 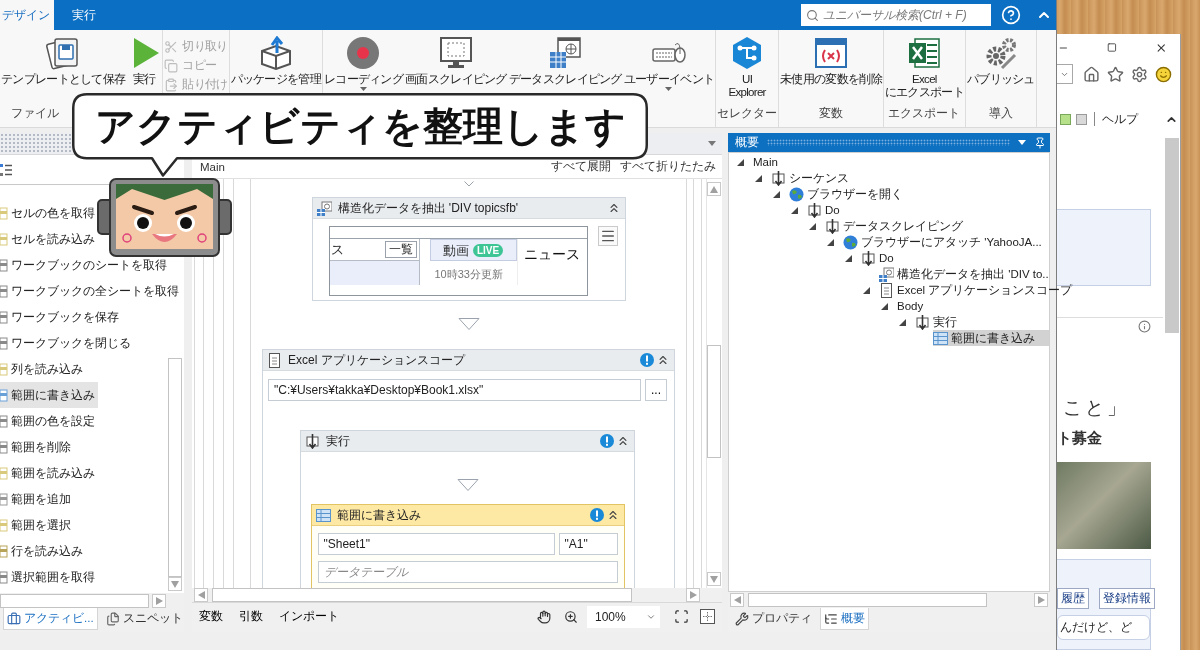 I want to click on tree-item: 構造化データを抽出 'DIV to.., so click(x=965, y=274).